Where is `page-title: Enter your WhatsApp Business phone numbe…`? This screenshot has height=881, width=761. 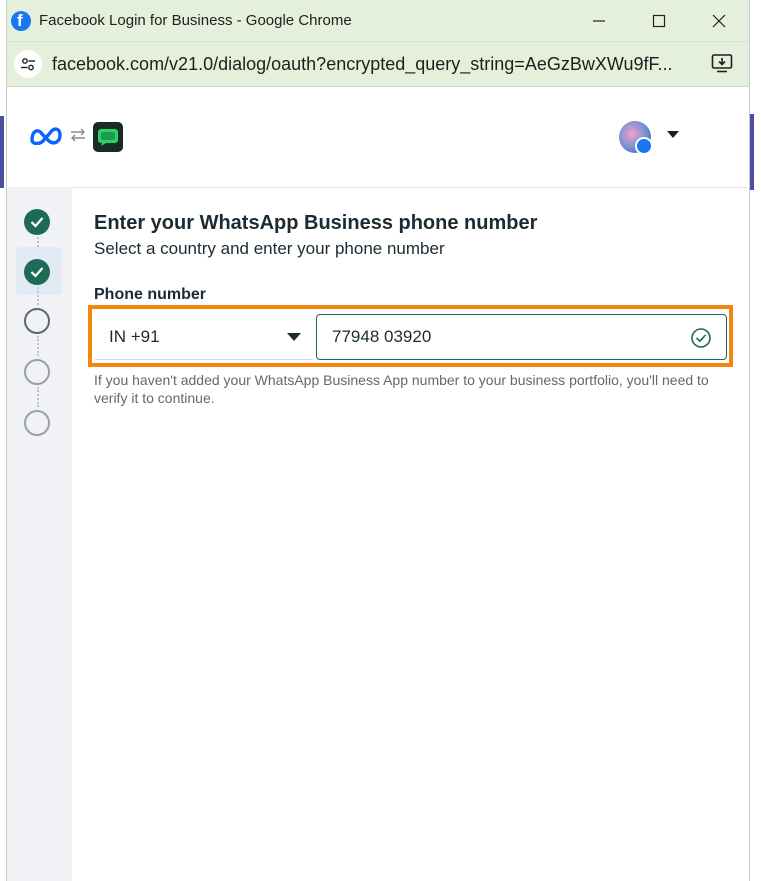
page-title: Enter your WhatsApp Business phone numbe… is located at coordinates (316, 223).